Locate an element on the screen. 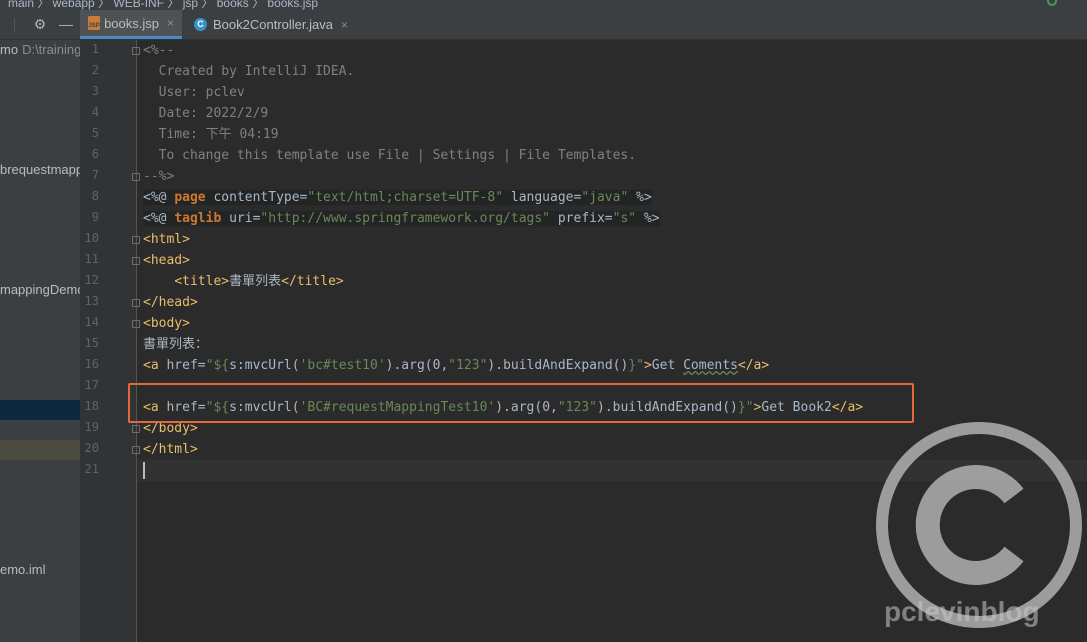 The image size is (1087, 642). line-number: 1 is located at coordinates (95, 49).